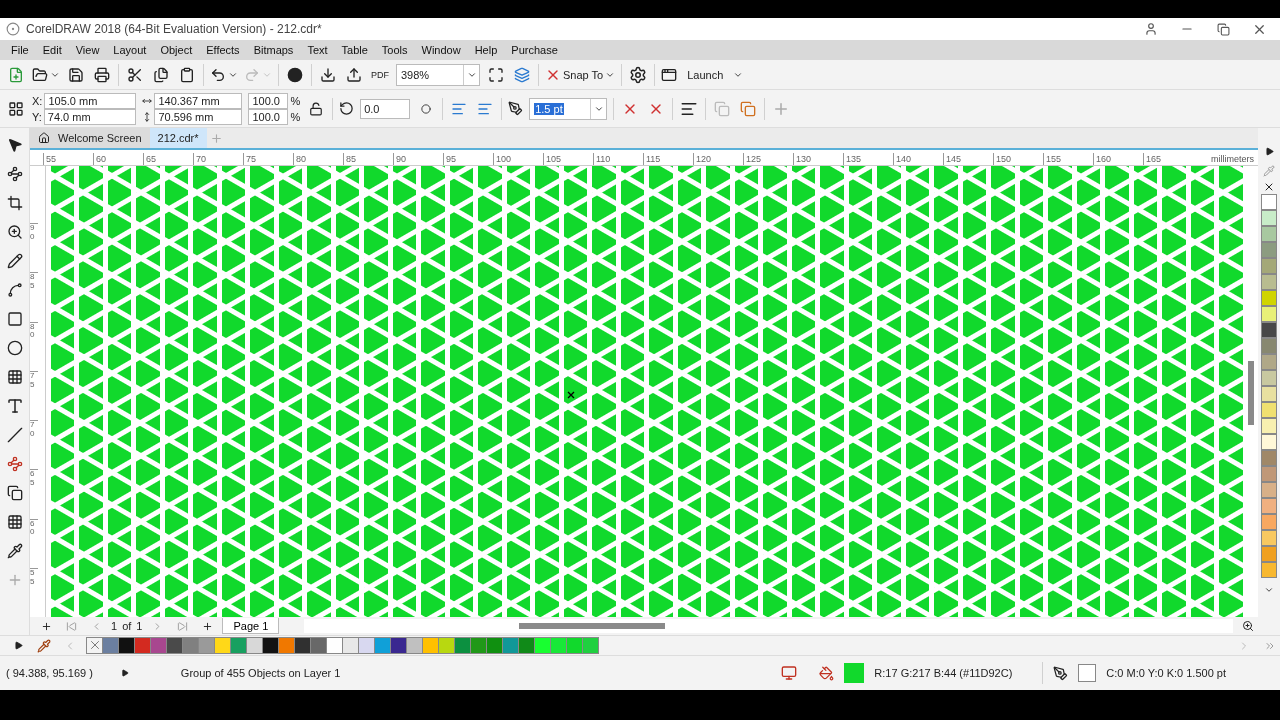 This screenshot has height=720, width=1280. Describe the element at coordinates (568, 159) in the screenshot. I see `ruler-label: 105` at that location.